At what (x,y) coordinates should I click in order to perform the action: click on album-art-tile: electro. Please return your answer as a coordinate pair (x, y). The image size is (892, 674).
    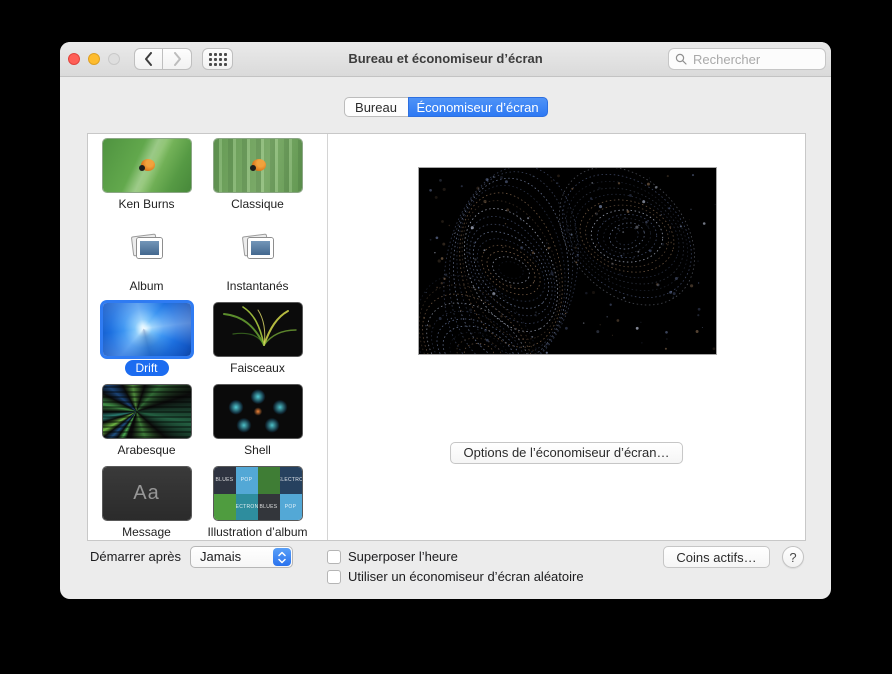
    Looking at the image, I should click on (290, 480).